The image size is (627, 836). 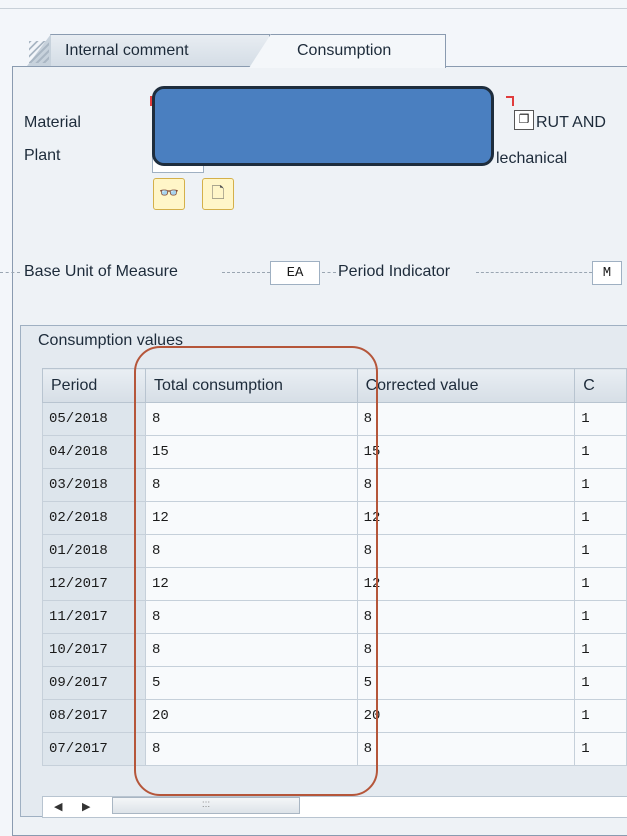 I want to click on total-consumption-cell: 20, so click(x=251, y=716).